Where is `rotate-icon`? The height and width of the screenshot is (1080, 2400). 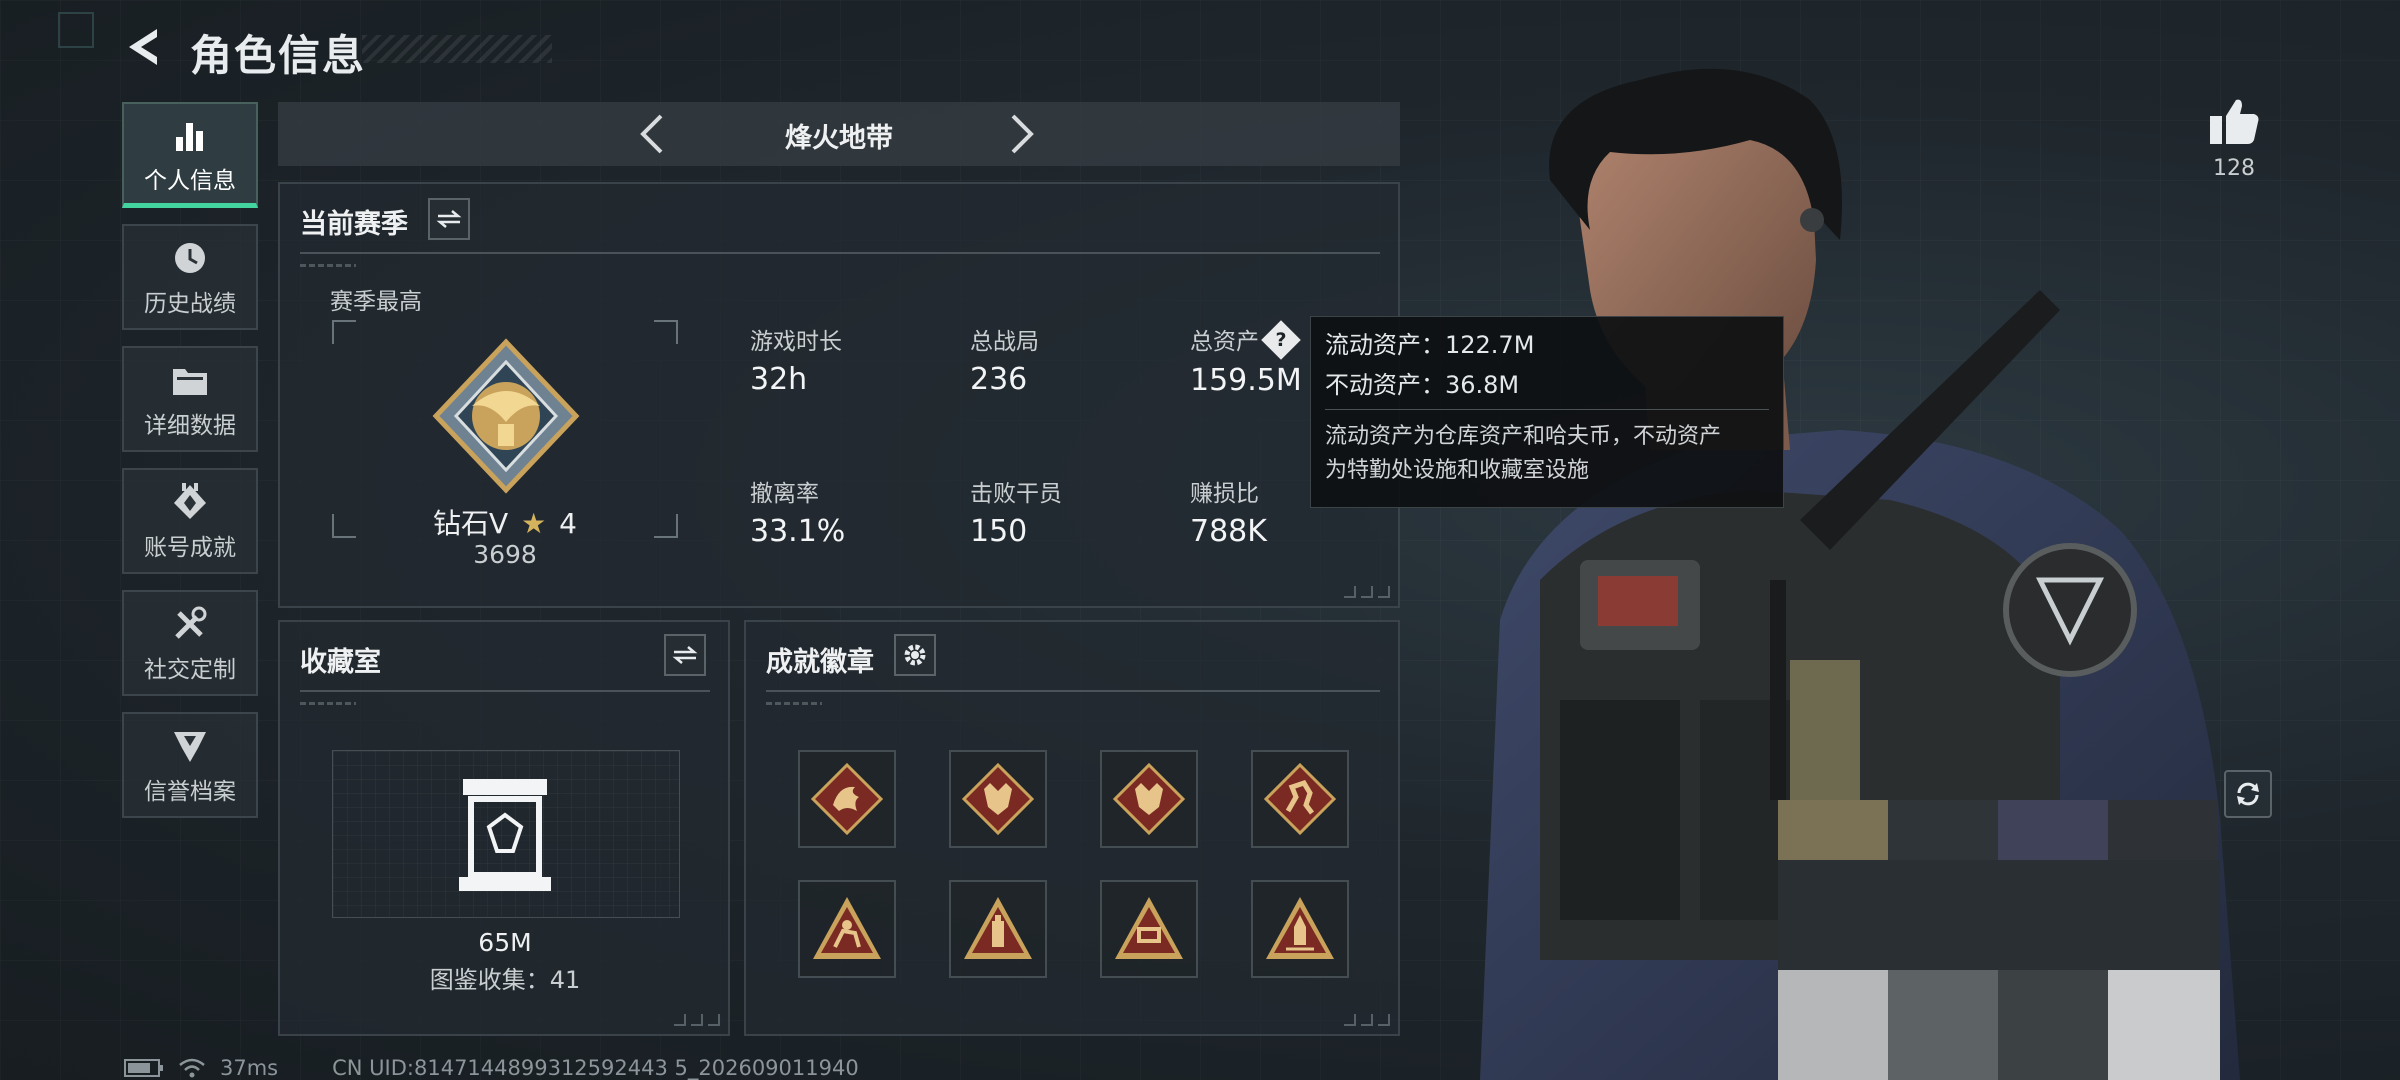
rotate-icon is located at coordinates (2248, 794).